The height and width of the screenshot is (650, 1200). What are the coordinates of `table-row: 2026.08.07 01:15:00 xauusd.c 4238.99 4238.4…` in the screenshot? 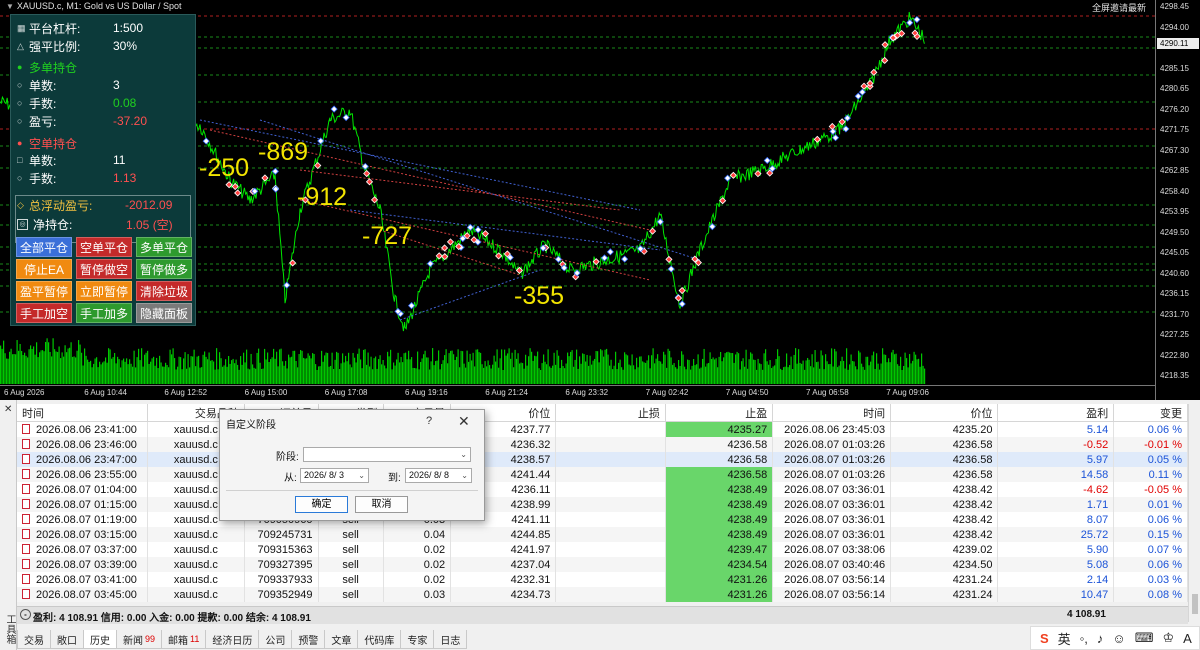 It's located at (602, 504).